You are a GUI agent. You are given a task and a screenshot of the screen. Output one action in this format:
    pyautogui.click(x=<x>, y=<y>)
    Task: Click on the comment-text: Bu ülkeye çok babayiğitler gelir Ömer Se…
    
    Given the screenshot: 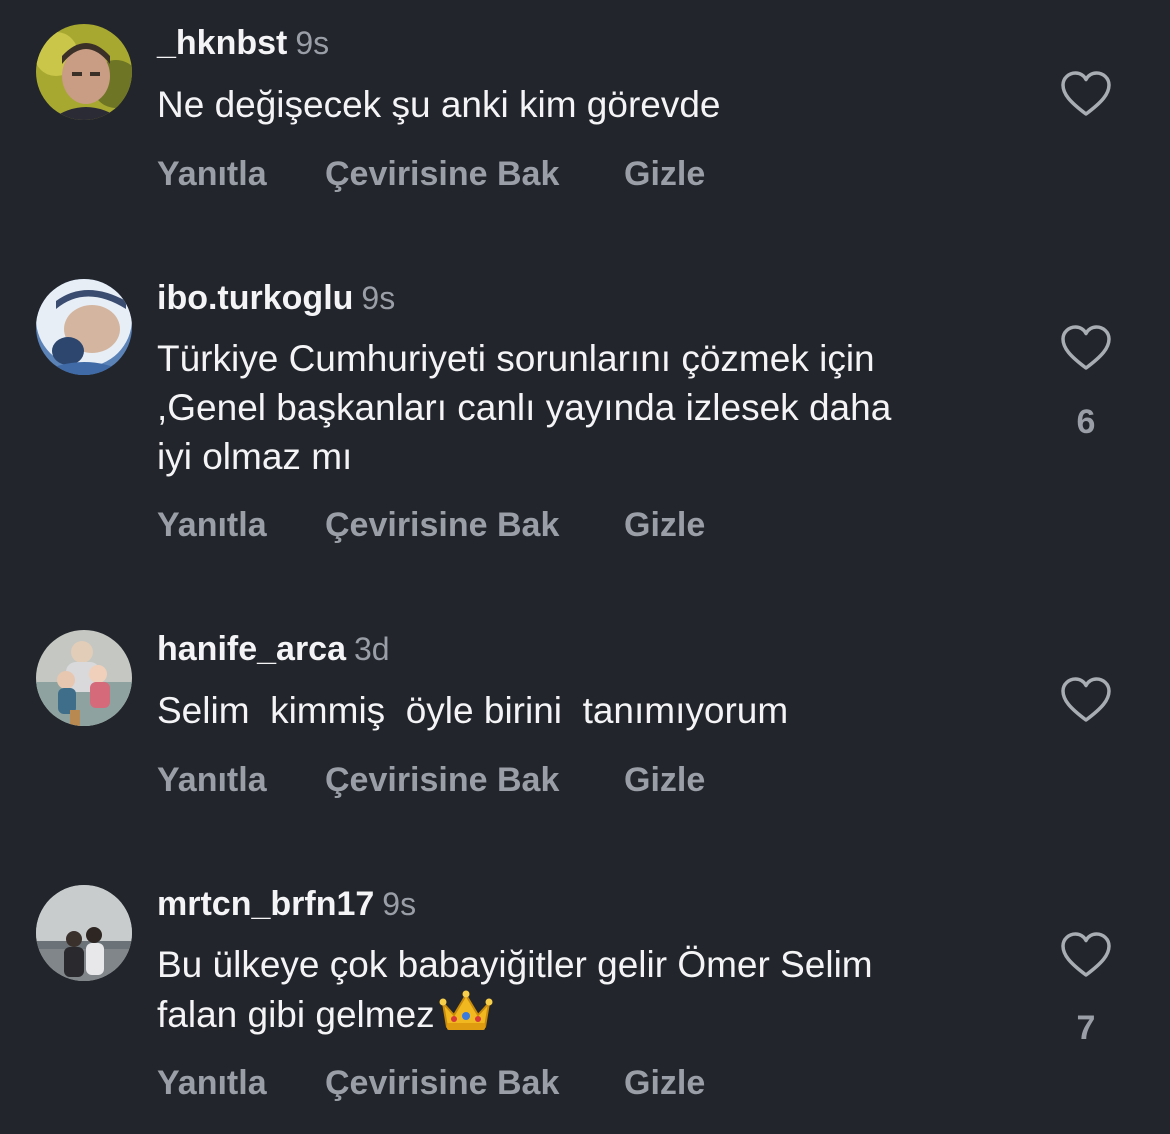 What is the action you would take?
    pyautogui.click(x=587, y=989)
    